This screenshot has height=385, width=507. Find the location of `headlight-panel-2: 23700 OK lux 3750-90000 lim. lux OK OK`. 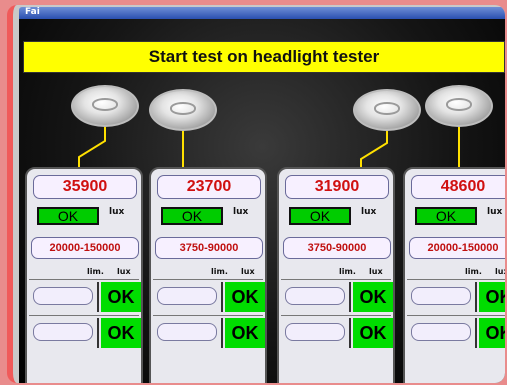

headlight-panel-2: 23700 OK lux 3750-90000 lim. lux OK OK is located at coordinates (208, 275).